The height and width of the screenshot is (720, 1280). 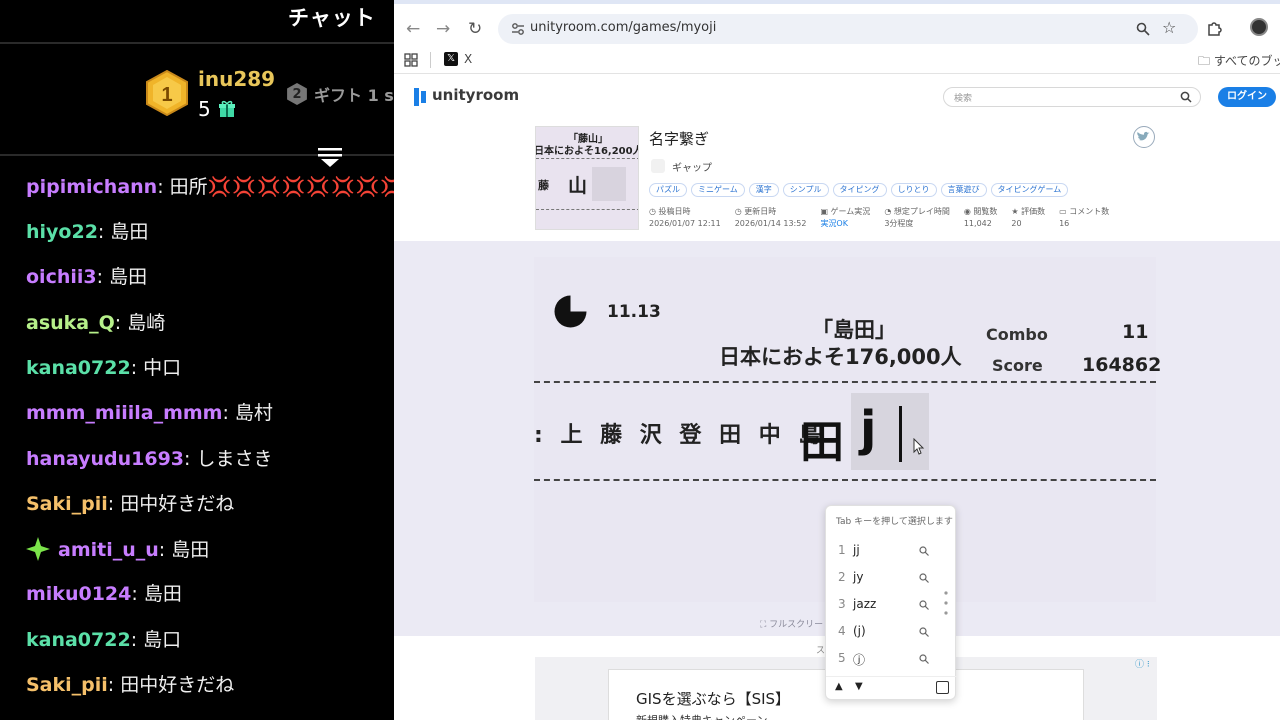 I want to click on chat-username: oichii3, so click(x=61, y=277).